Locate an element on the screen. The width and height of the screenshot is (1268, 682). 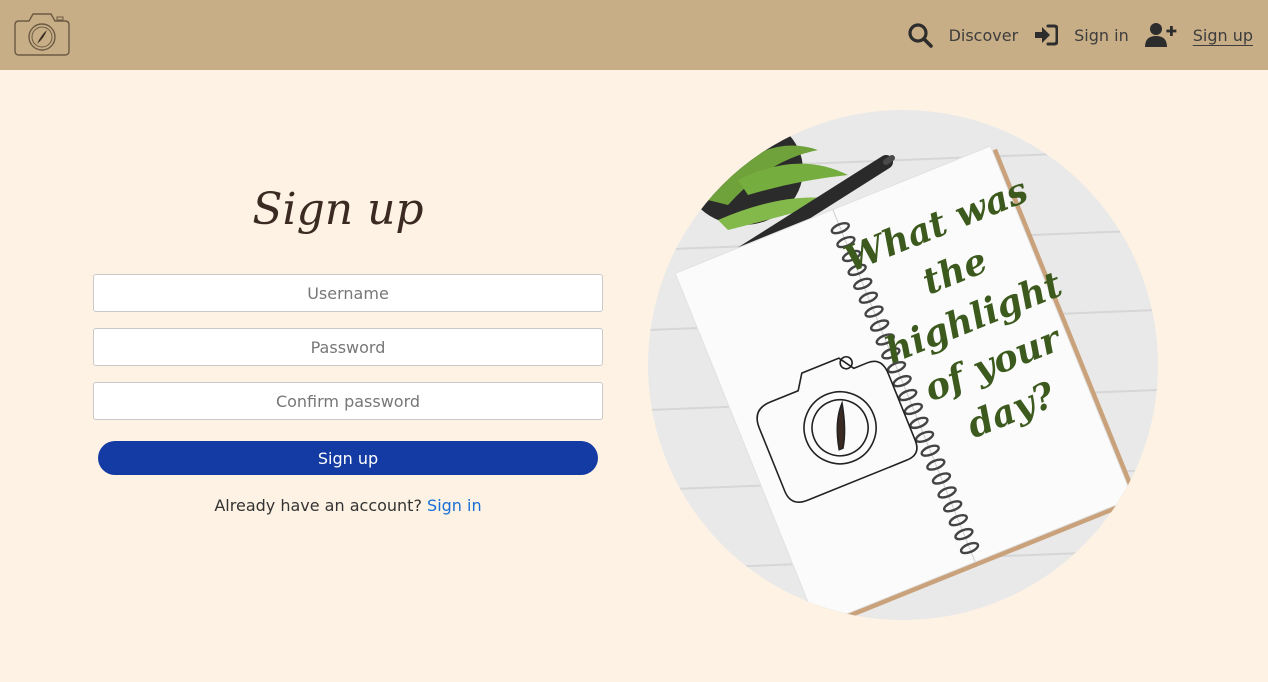
password-input is located at coordinates (348, 347).